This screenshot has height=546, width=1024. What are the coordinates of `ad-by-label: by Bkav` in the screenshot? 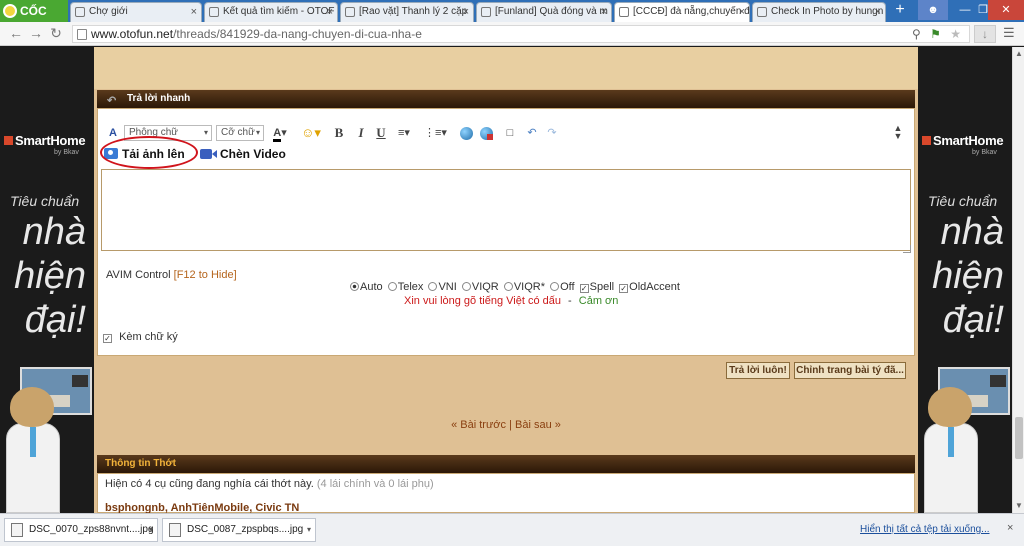 It's located at (984, 152).